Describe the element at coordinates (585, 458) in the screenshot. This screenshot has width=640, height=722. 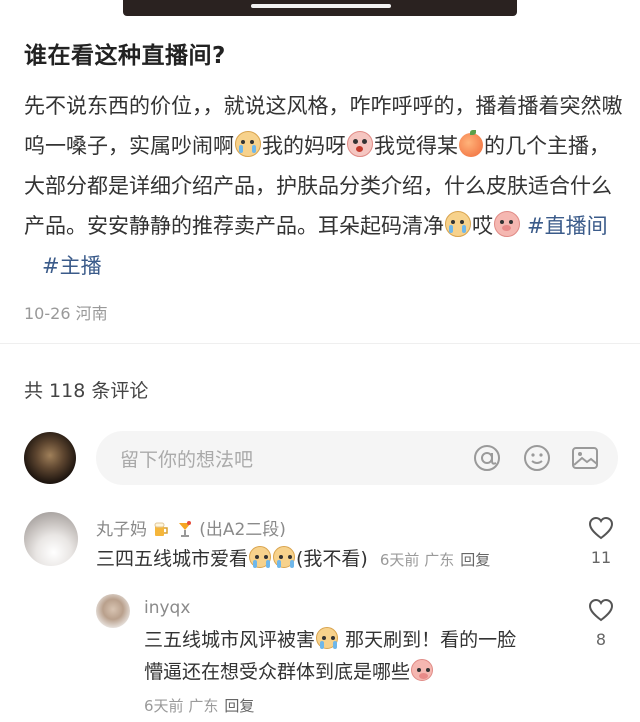
I see `image-icon` at that location.